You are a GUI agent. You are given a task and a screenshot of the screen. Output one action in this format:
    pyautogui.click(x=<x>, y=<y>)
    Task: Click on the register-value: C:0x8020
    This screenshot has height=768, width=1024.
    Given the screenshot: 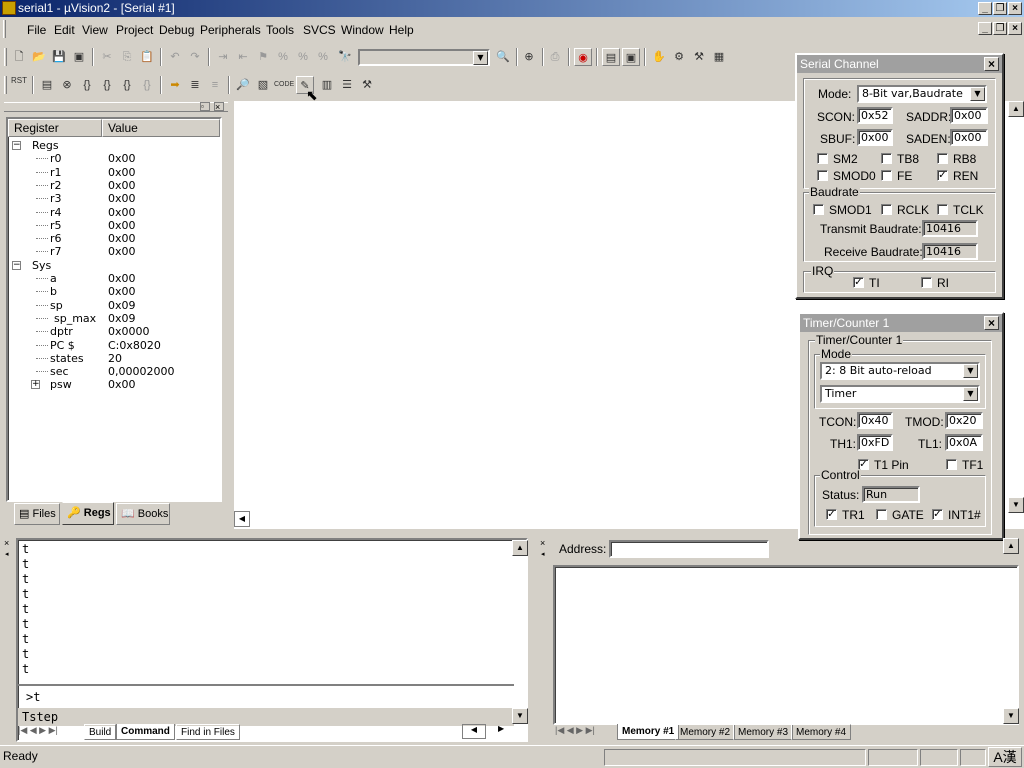 What is the action you would take?
    pyautogui.click(x=134, y=345)
    